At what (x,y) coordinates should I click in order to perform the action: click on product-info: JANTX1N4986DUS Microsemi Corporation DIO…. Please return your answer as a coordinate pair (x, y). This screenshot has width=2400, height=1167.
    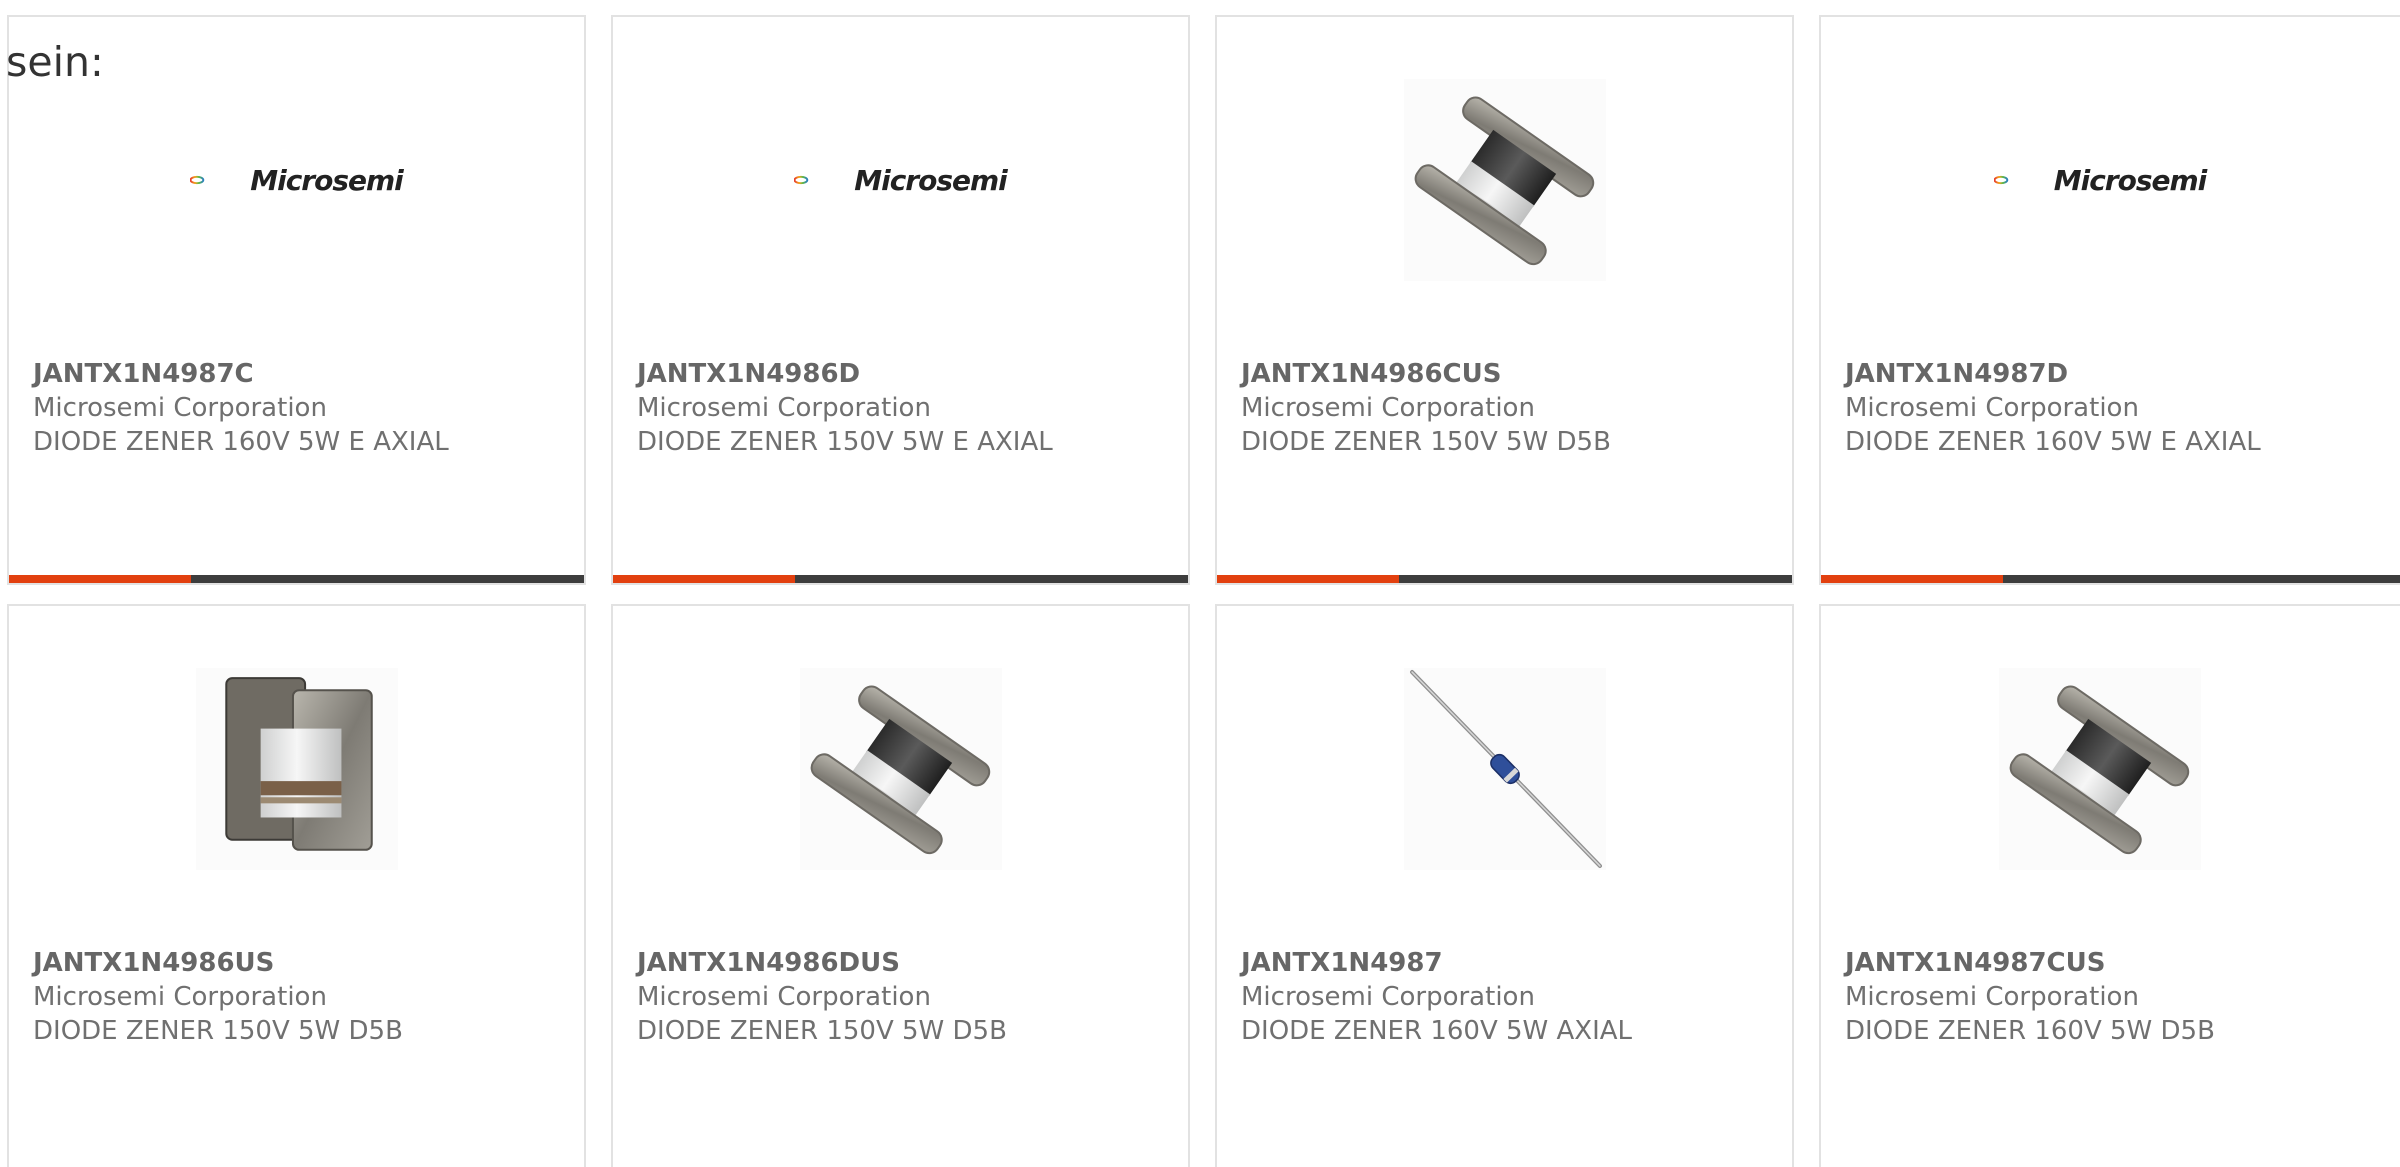
    Looking at the image, I should click on (907, 997).